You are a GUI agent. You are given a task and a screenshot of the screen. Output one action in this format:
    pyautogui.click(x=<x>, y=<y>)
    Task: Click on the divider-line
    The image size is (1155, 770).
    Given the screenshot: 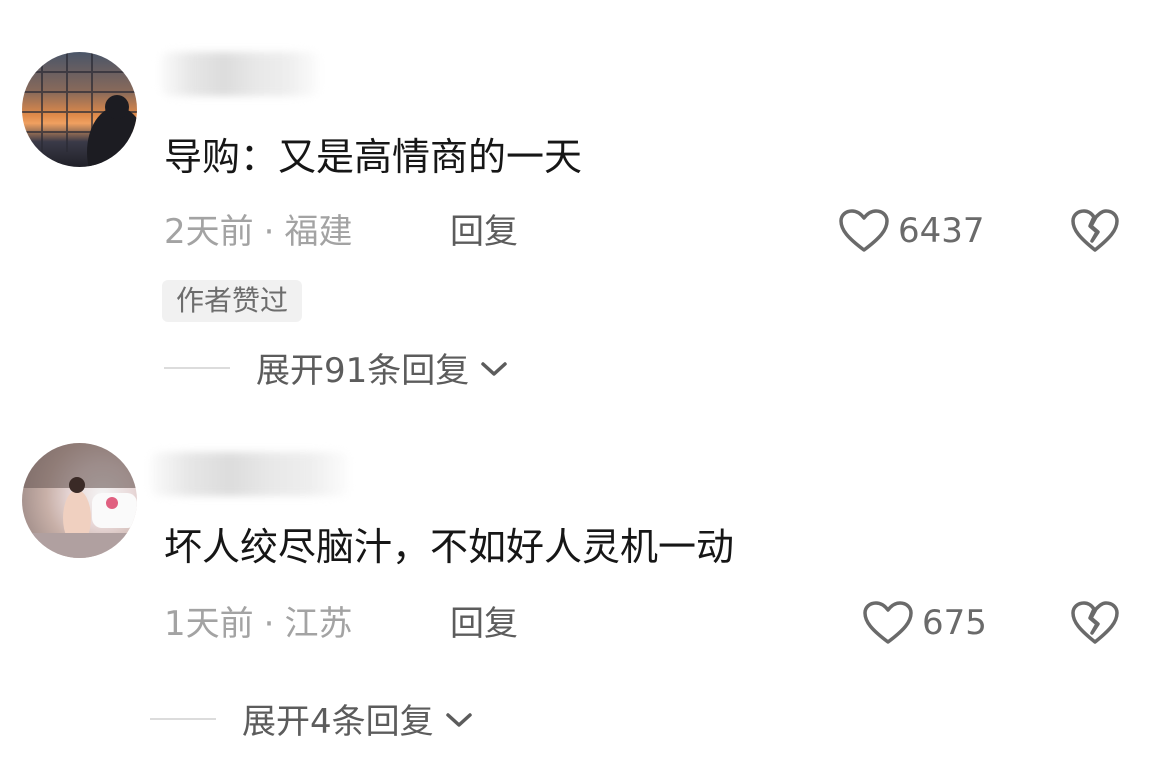 What is the action you would take?
    pyautogui.click(x=183, y=718)
    